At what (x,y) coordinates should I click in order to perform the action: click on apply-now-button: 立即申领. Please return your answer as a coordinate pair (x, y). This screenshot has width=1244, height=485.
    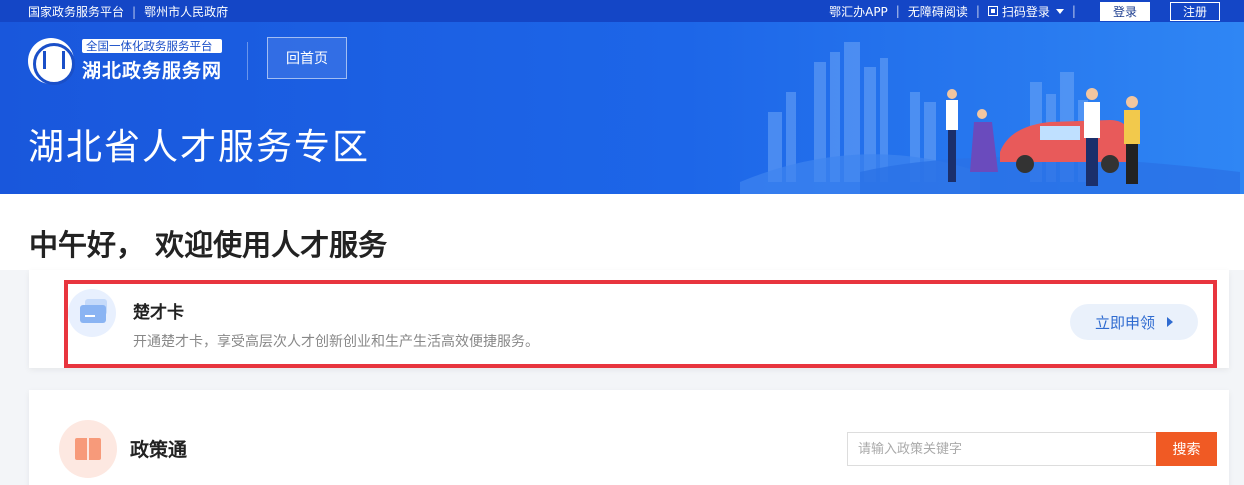
    Looking at the image, I should click on (1134, 322).